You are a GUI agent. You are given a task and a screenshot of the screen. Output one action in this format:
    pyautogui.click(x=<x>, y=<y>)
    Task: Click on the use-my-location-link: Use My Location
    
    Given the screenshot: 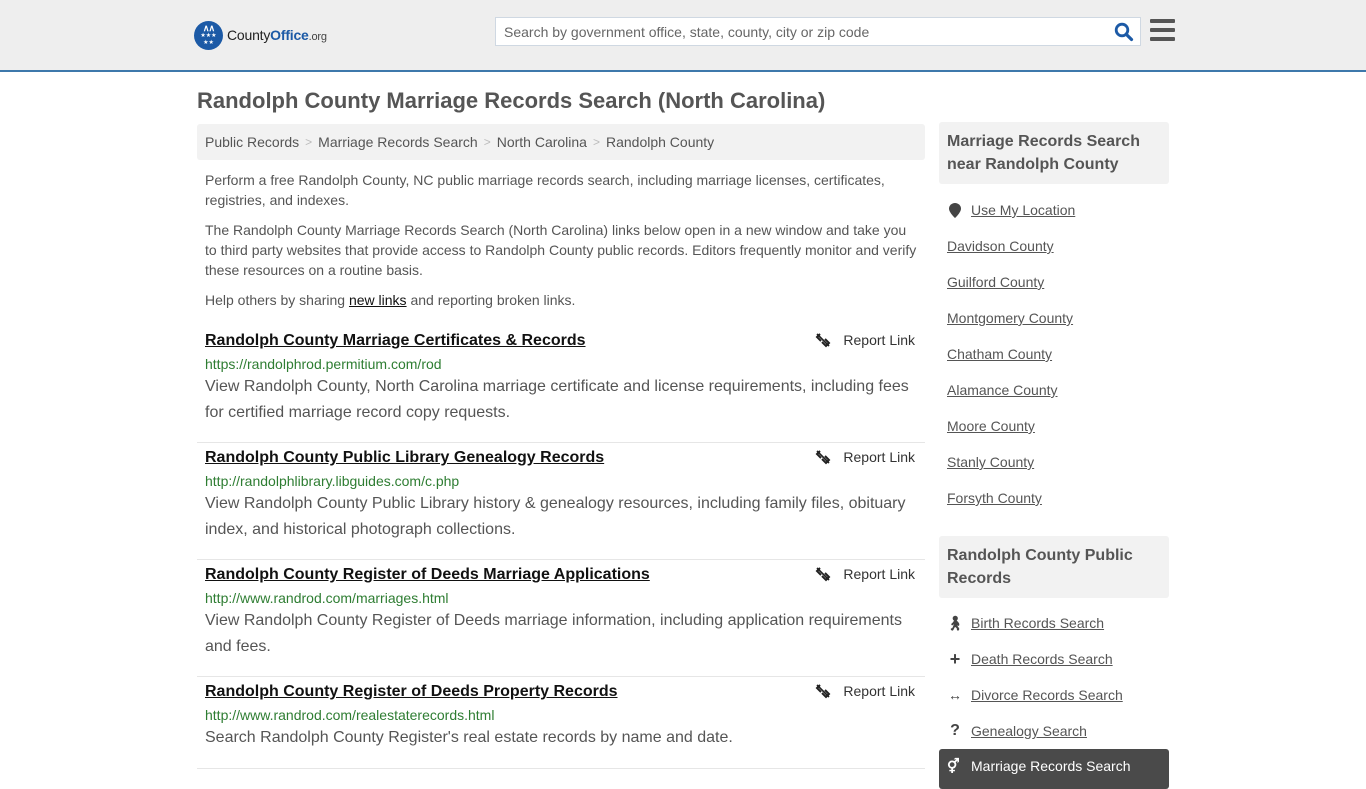 What is the action you would take?
    pyautogui.click(x=1023, y=210)
    